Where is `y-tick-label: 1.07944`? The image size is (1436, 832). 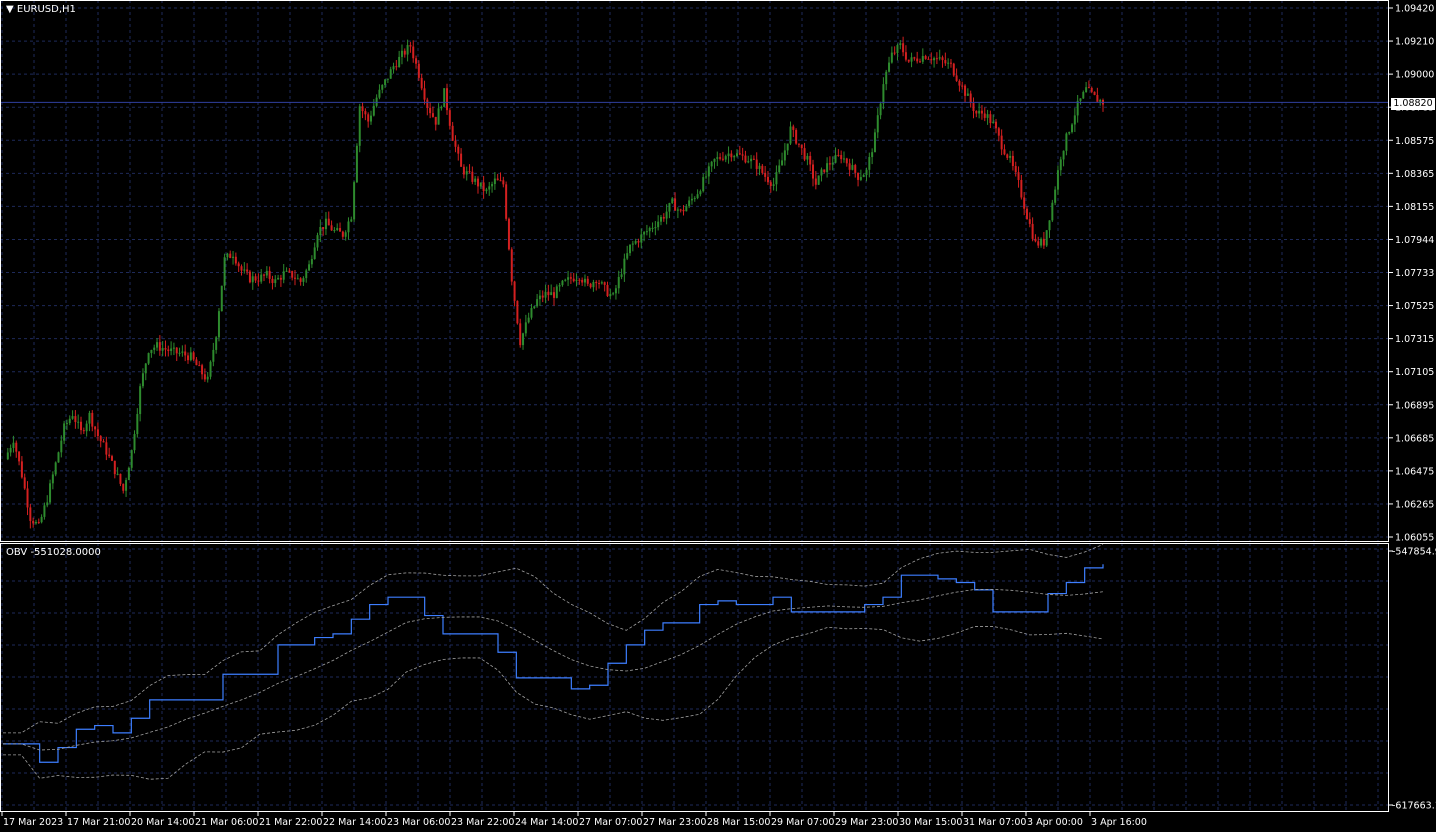 y-tick-label: 1.07944 is located at coordinates (1414, 240).